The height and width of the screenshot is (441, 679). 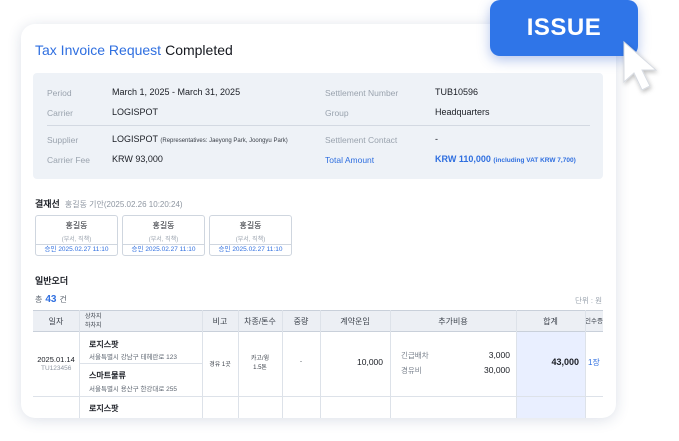 What do you see at coordinates (337, 113) in the screenshot?
I see `group-label: Group` at bounding box center [337, 113].